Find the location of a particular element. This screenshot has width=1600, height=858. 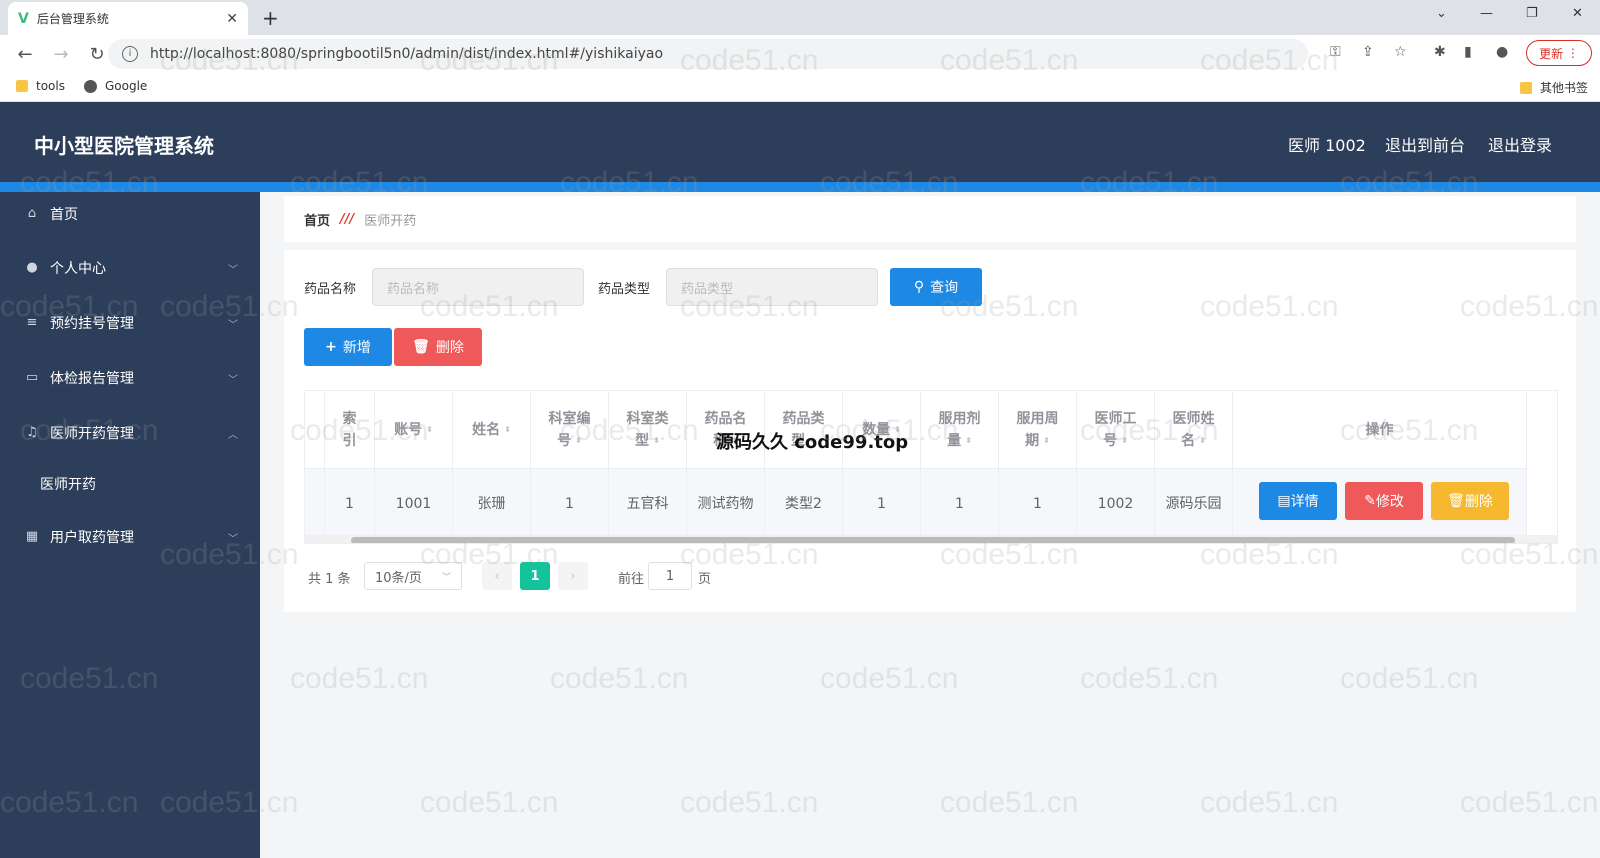

chart-icon: ▦ is located at coordinates (32, 536).